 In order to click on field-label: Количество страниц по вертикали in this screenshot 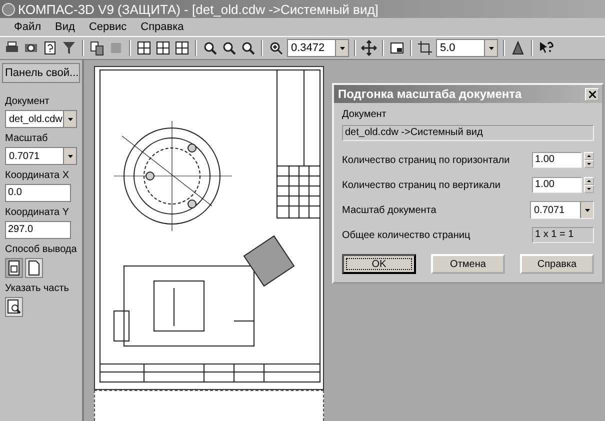, I will do `click(421, 185)`.